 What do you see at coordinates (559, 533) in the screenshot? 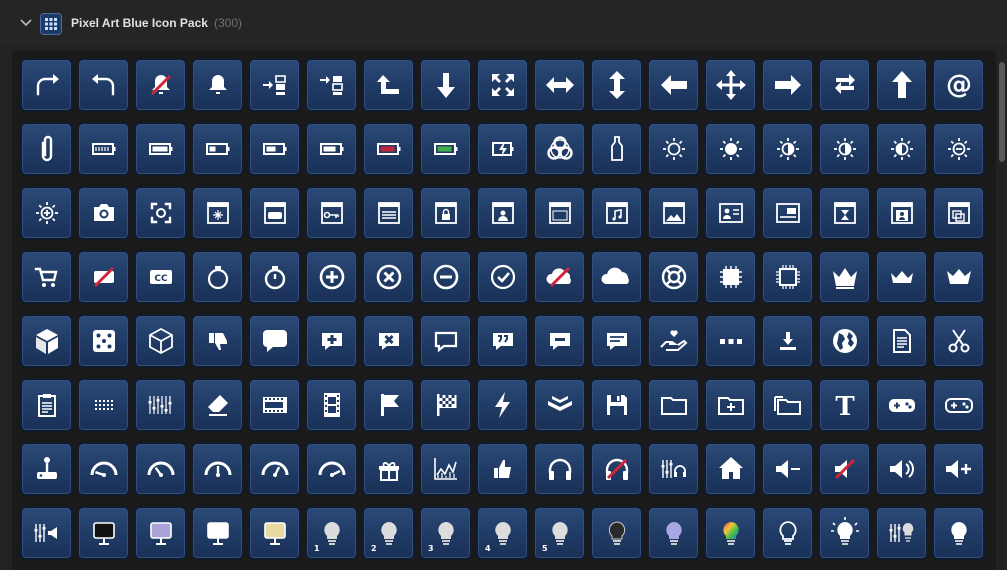
I see `icon-tile: 5` at bounding box center [559, 533].